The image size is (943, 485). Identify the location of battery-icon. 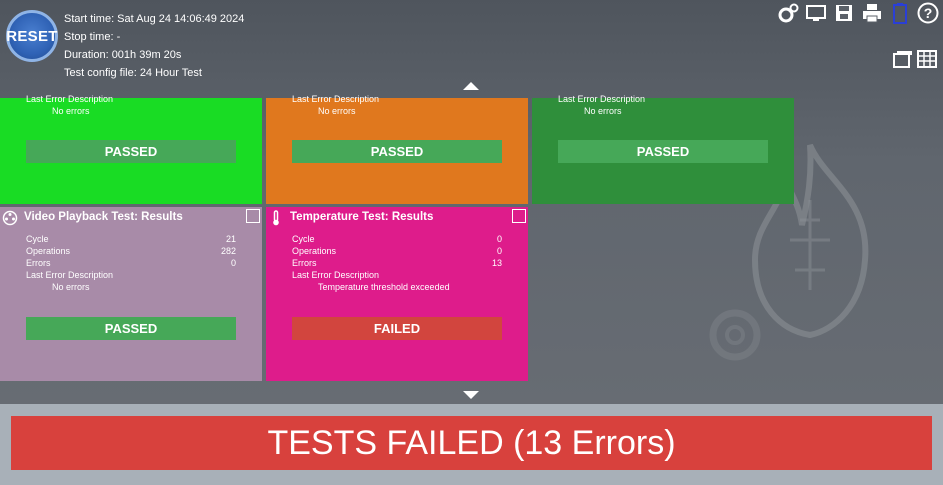
(900, 13).